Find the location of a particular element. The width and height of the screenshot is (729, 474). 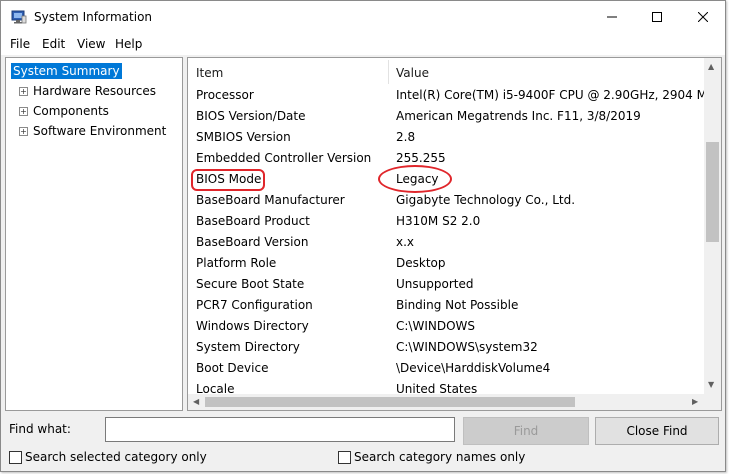

table-row: Windows Directory C:\WINDOWS is located at coordinates (447, 327).